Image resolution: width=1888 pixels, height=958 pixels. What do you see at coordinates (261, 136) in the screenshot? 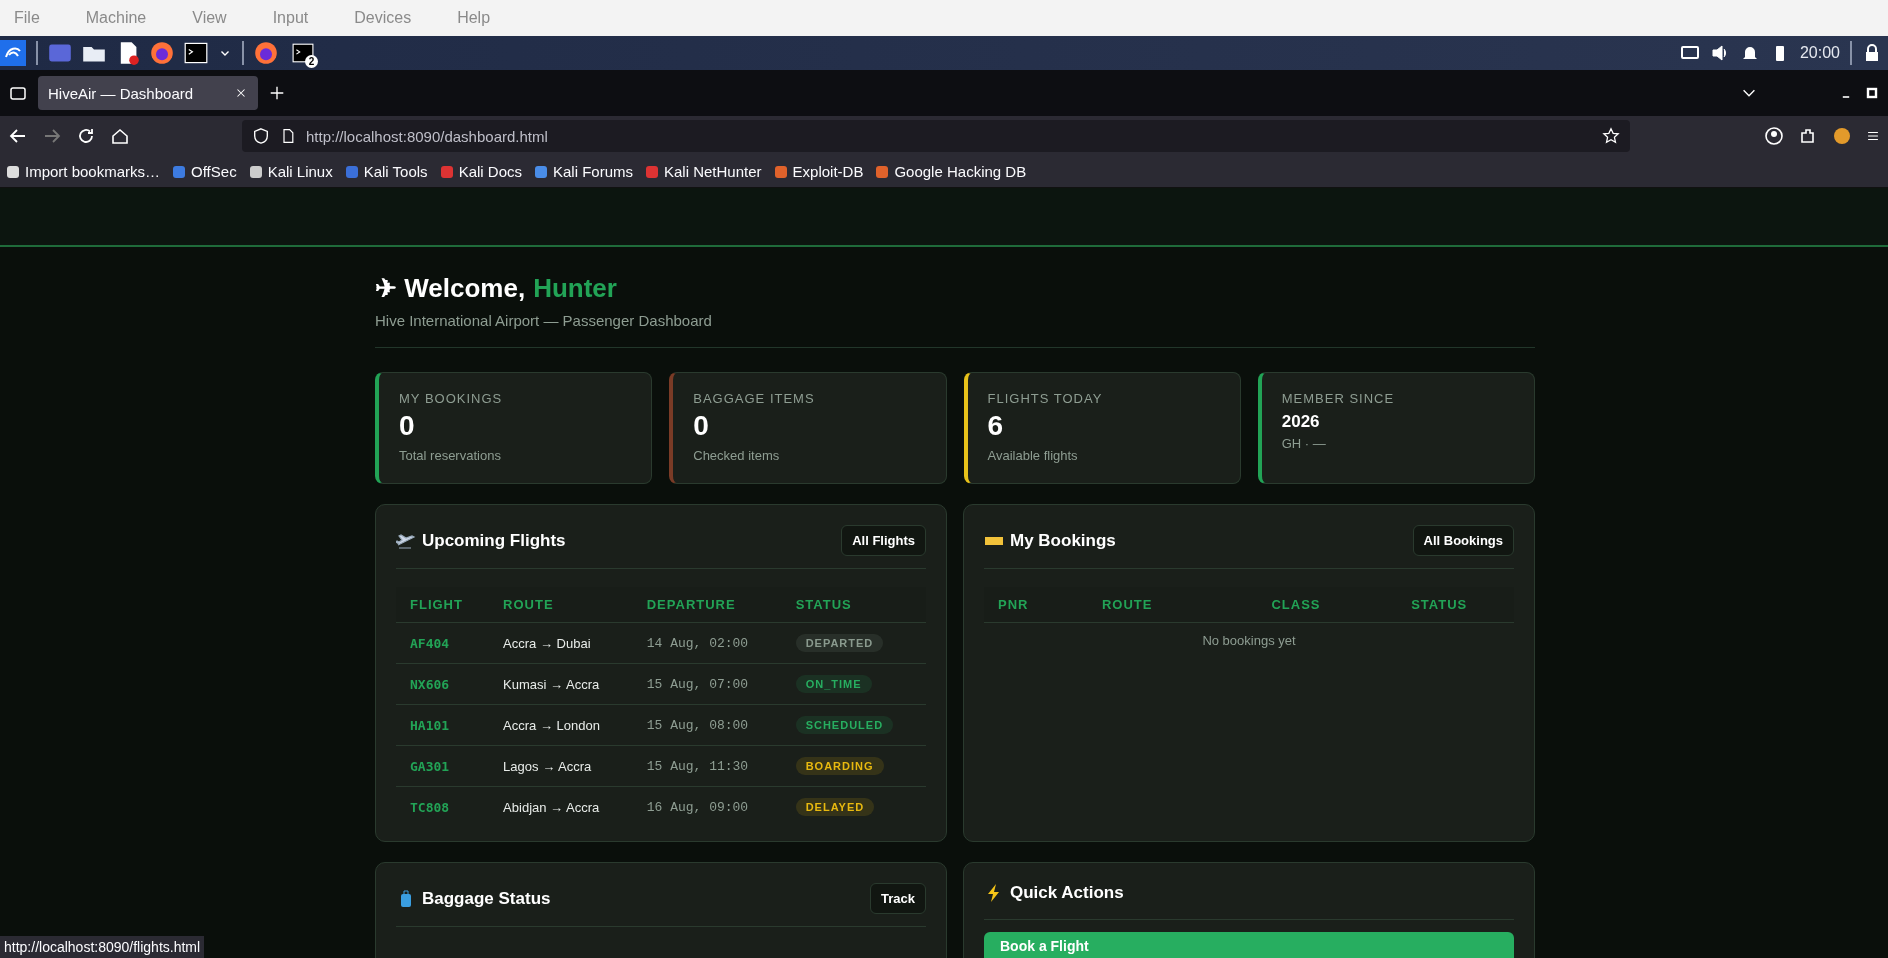
I see `shield-icon` at bounding box center [261, 136].